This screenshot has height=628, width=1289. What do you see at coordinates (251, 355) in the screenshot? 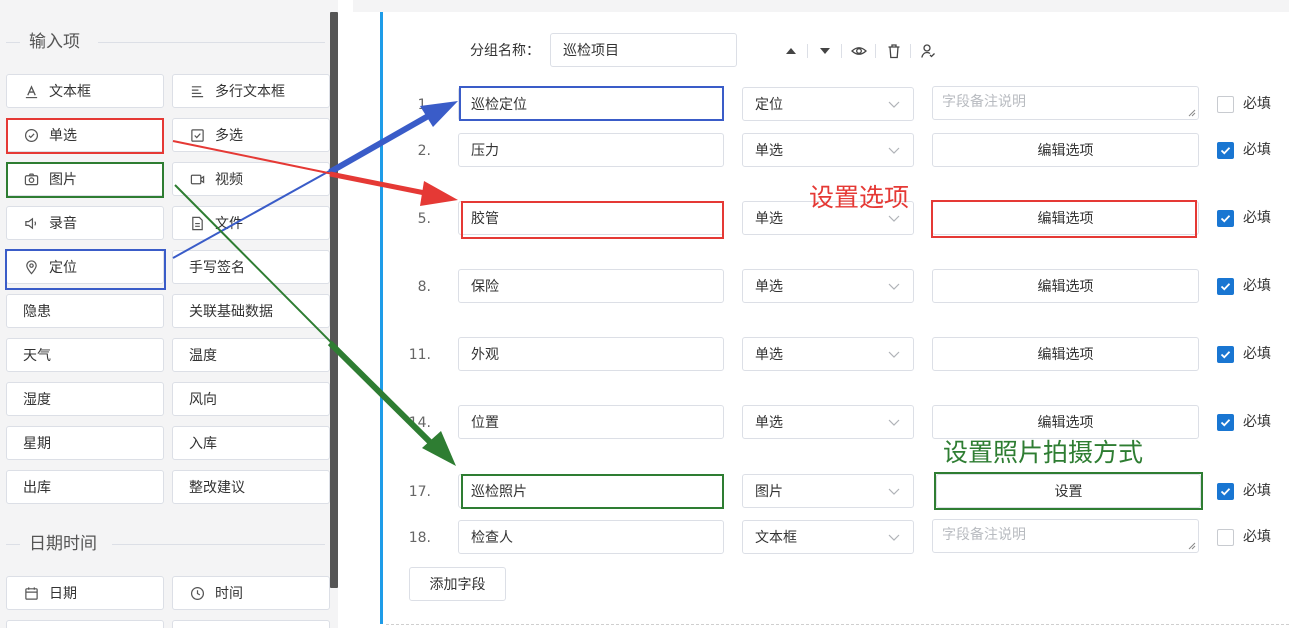
I see `palette-item-temperature: 温度` at bounding box center [251, 355].